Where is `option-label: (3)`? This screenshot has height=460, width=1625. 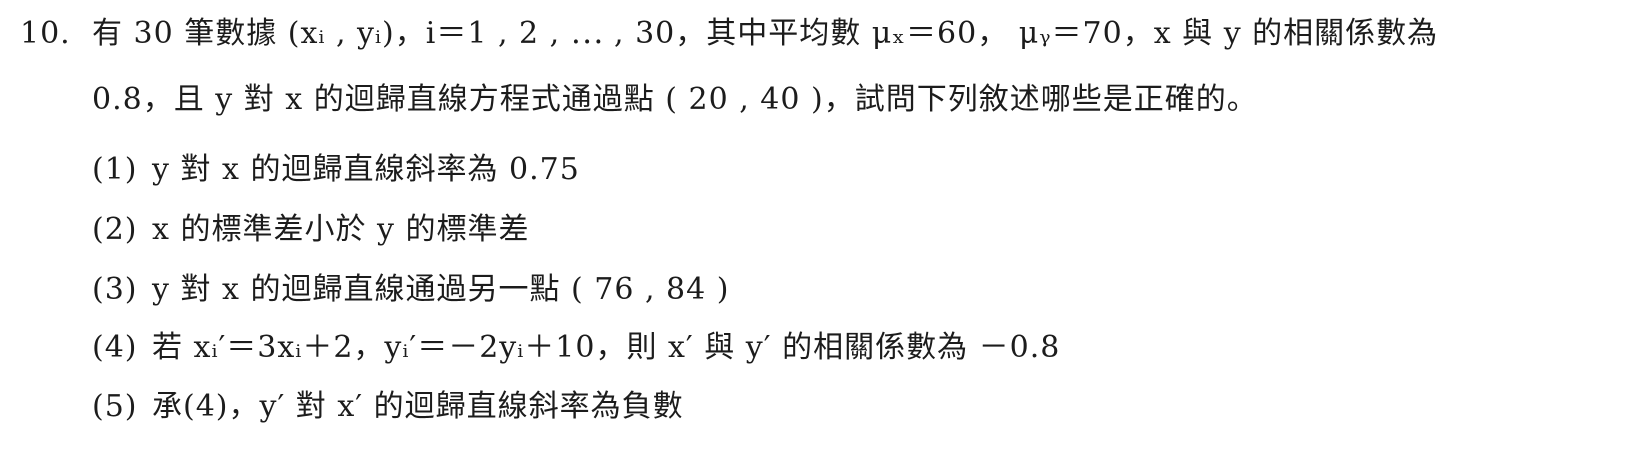
option-label: (3) is located at coordinates (115, 289).